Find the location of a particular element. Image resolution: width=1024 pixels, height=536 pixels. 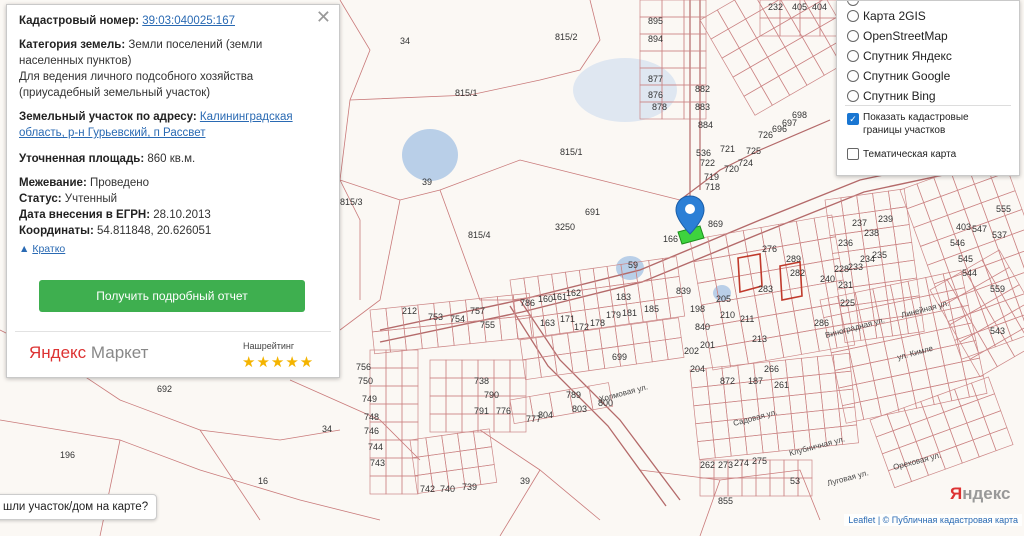

brief-toggle: ▲ Кратко is located at coordinates (172, 249).